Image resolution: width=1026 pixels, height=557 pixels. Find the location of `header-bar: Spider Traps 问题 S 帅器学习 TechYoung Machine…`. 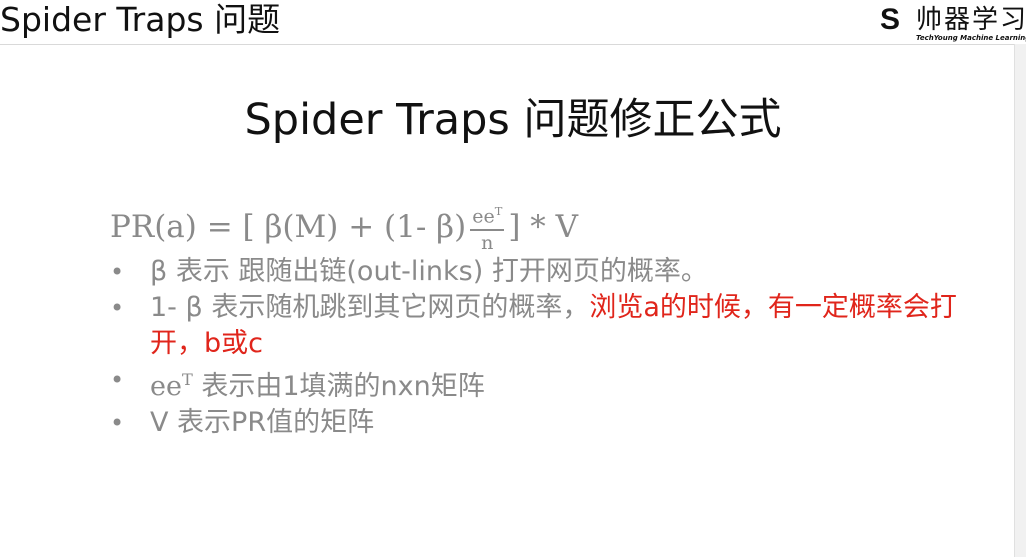

header-bar: Spider Traps 问题 S 帅器学习 TechYoung Machine… is located at coordinates (513, 22).